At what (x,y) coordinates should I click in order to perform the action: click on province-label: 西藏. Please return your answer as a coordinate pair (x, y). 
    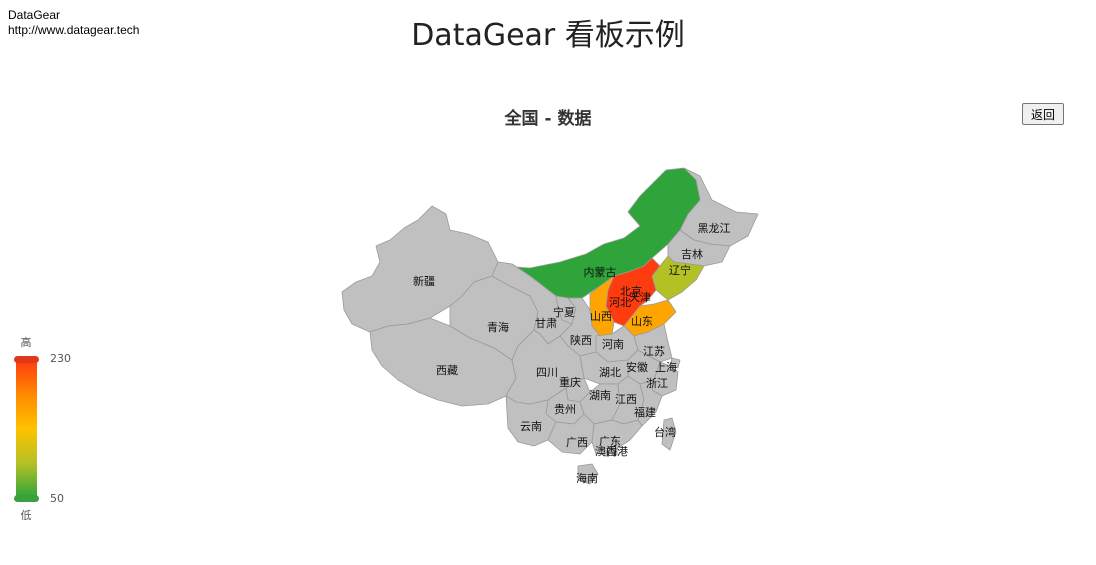
    Looking at the image, I should click on (447, 370).